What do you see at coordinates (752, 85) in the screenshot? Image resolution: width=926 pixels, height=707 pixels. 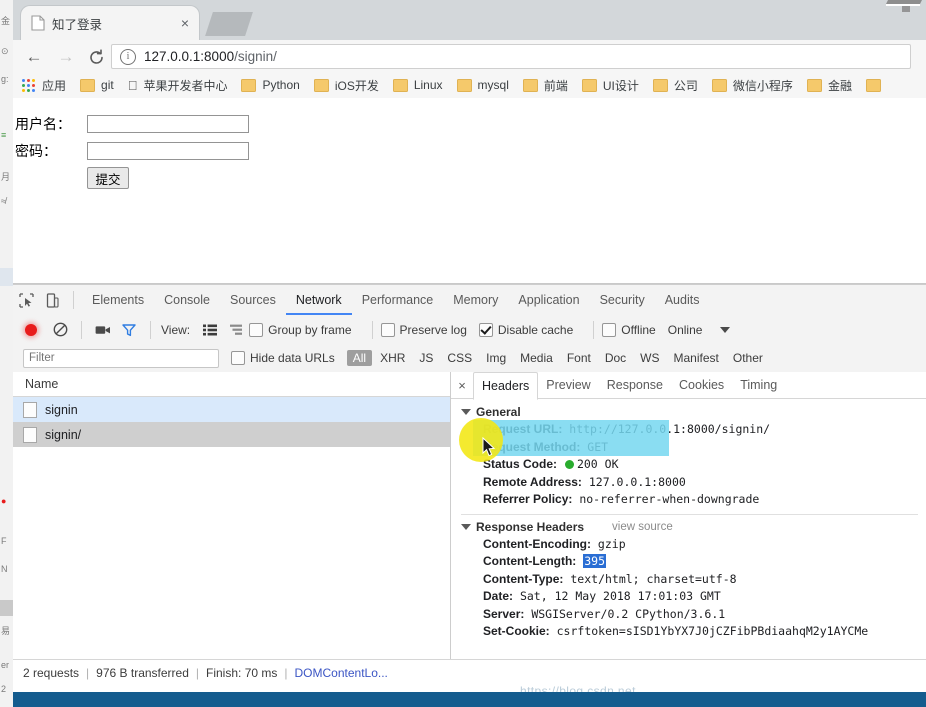 I see `bookmark-wechat-miniprogram: 微信小程序` at bounding box center [752, 85].